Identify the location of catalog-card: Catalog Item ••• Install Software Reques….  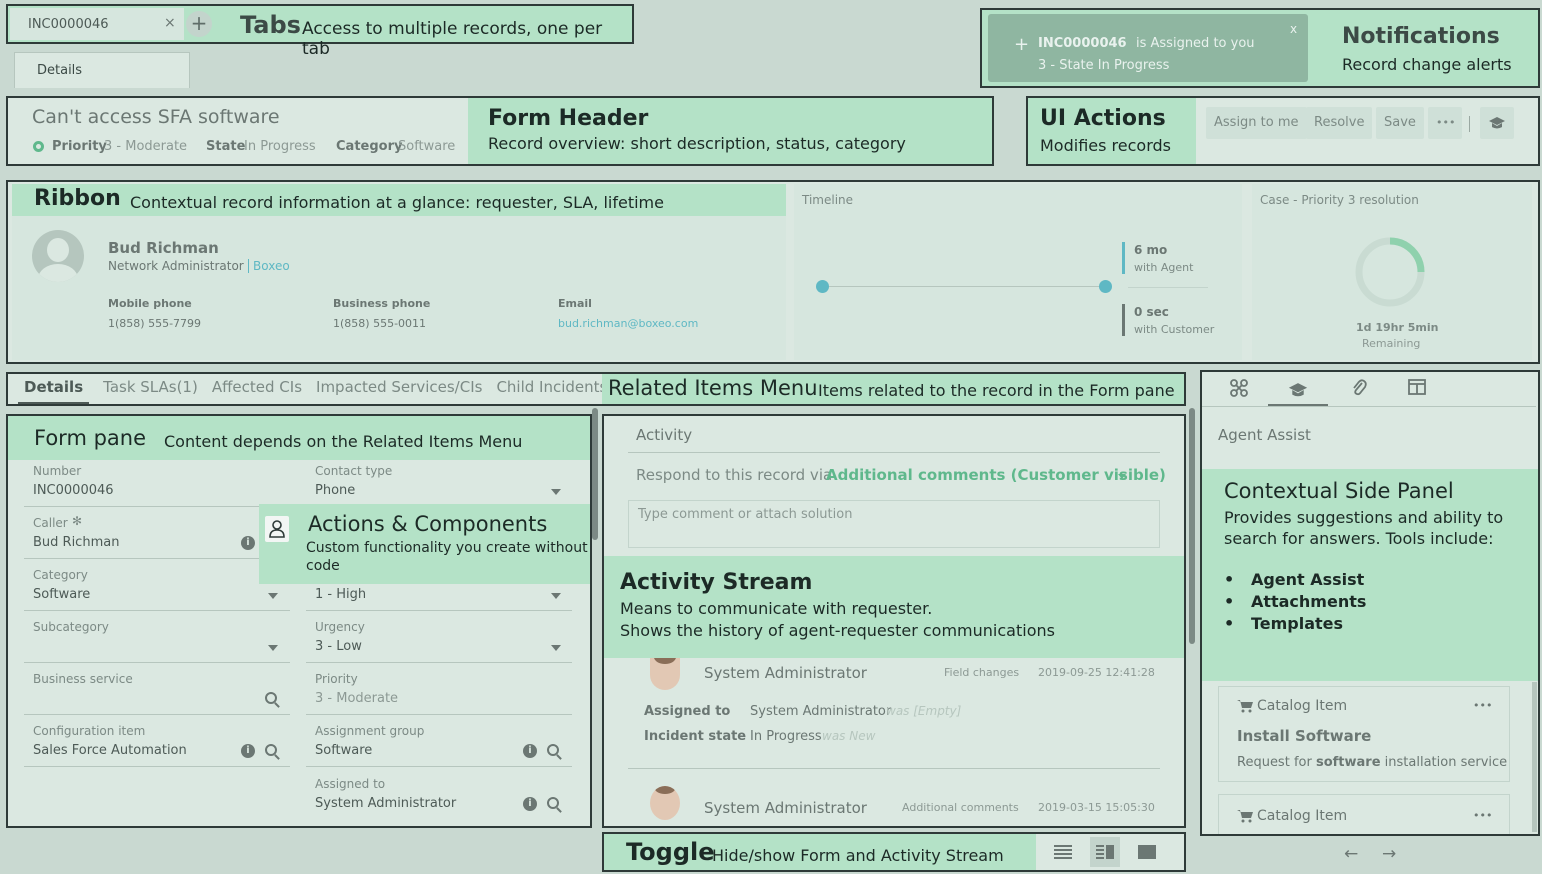
(1364, 734).